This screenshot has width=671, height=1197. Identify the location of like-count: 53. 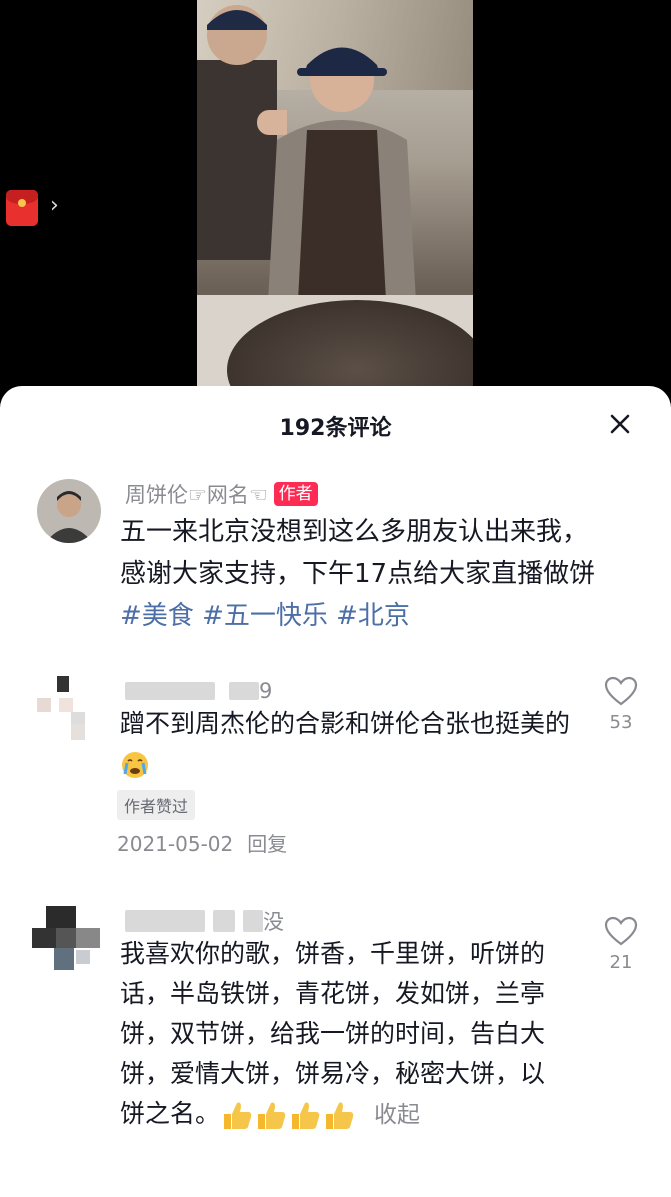
(621, 722).